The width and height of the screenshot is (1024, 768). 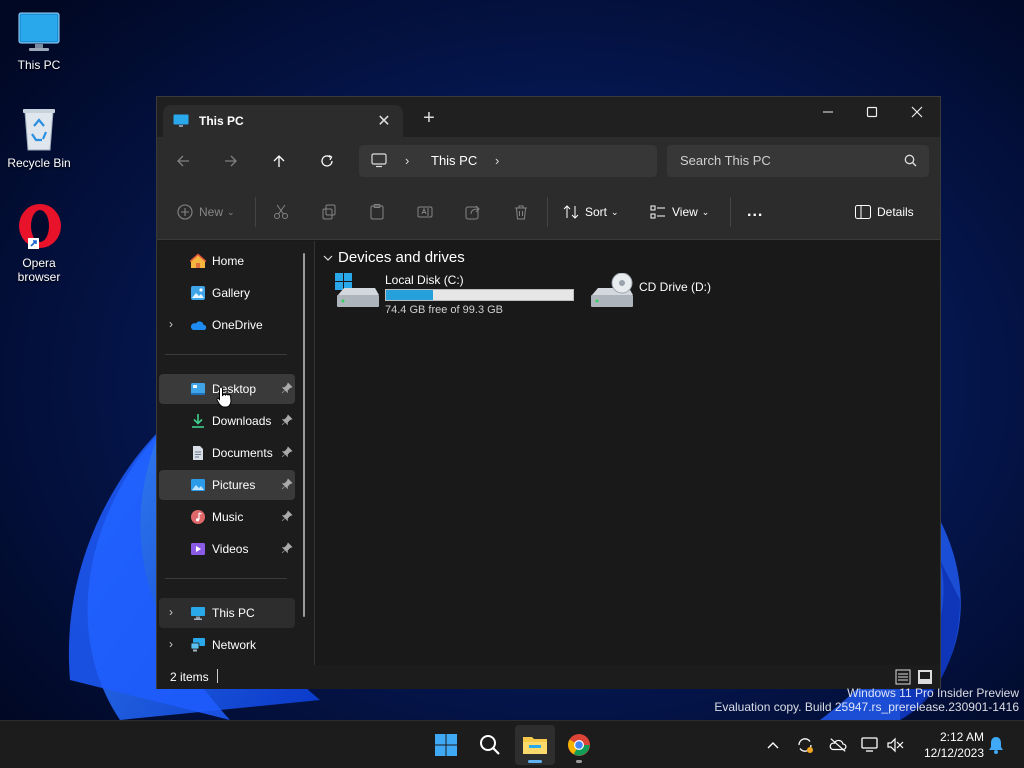 What do you see at coordinates (548, 117) in the screenshot?
I see `title-bar: This PC ✕ +` at bounding box center [548, 117].